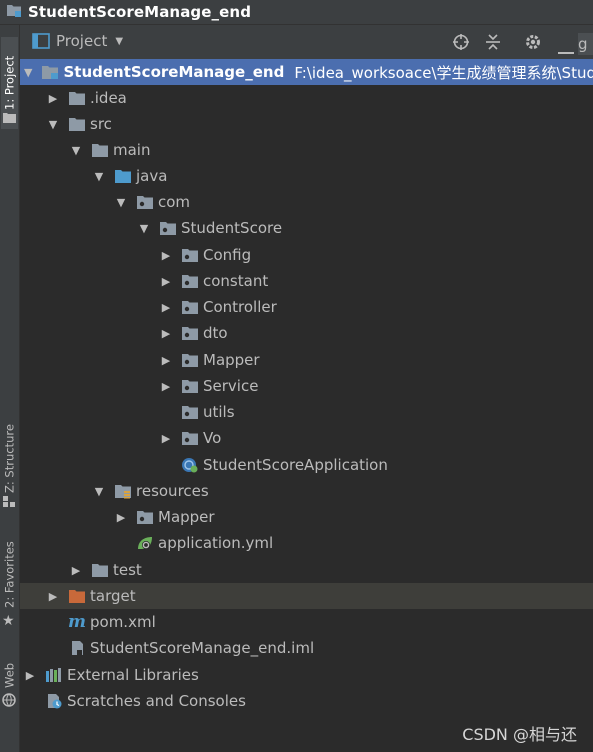 The image size is (593, 752). I want to click on tree-node-resources: ▼ resources, so click(306, 491).